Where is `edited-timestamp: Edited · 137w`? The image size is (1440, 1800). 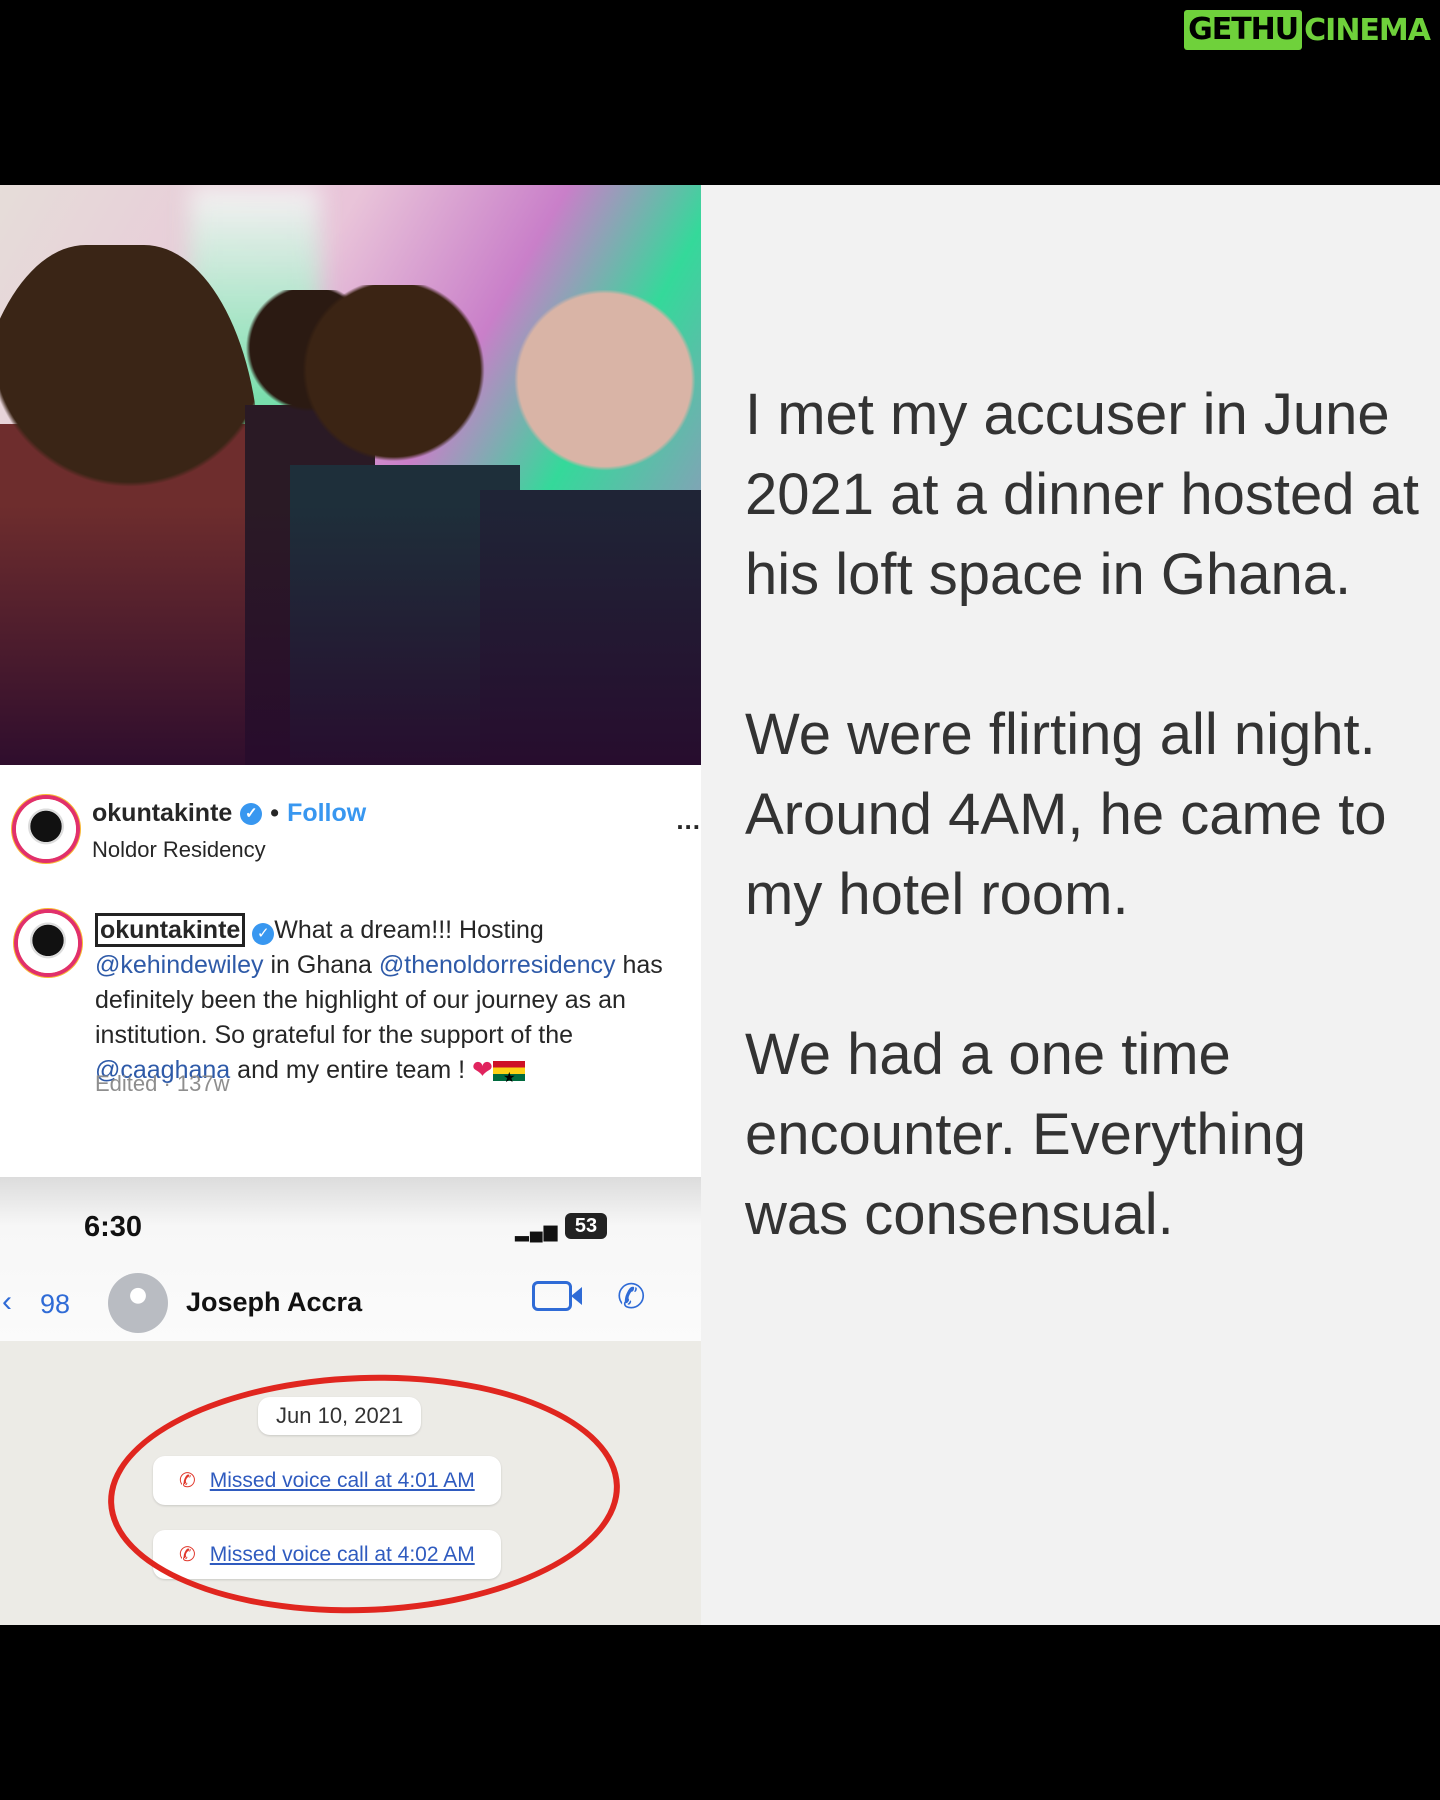
edited-timestamp: Edited · 137w is located at coordinates (162, 1083).